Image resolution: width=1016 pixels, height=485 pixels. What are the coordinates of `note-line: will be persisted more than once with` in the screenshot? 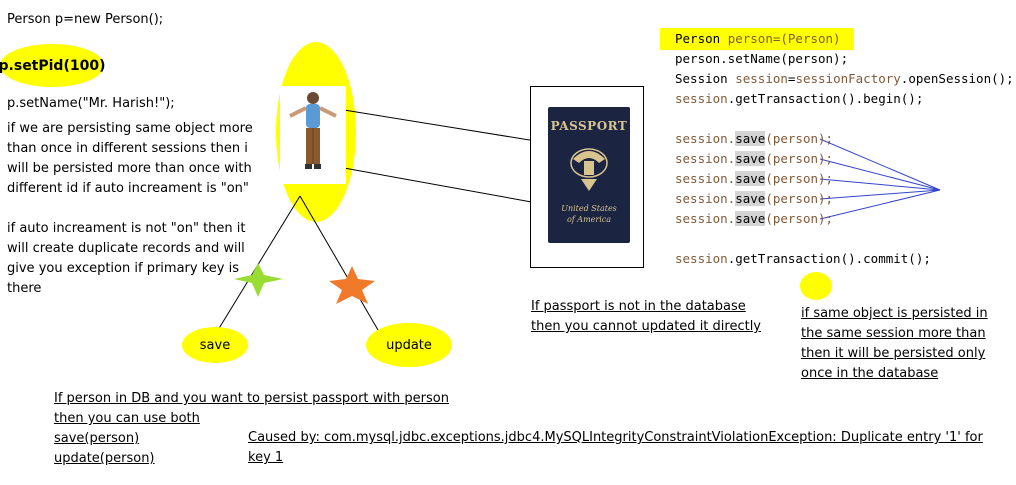 It's located at (129, 168).